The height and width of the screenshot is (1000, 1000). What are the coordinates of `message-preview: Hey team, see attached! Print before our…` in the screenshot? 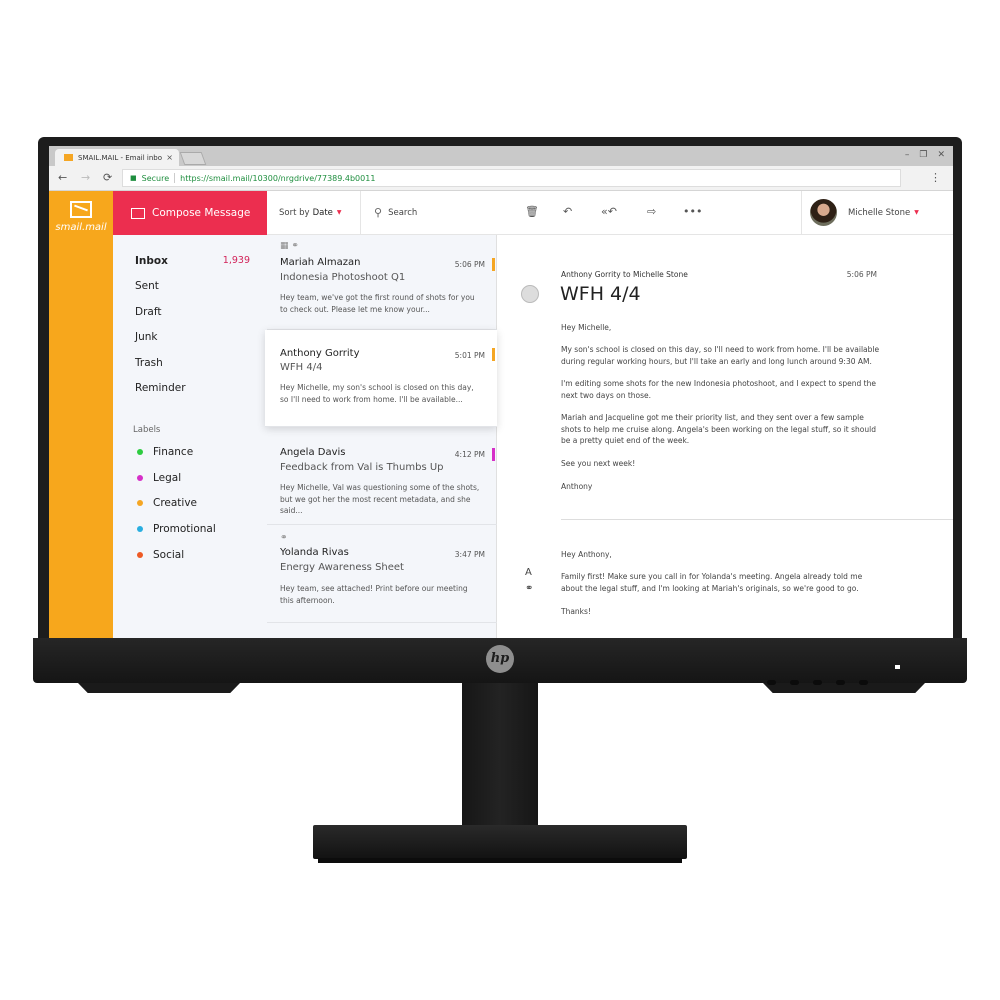 It's located at (374, 594).